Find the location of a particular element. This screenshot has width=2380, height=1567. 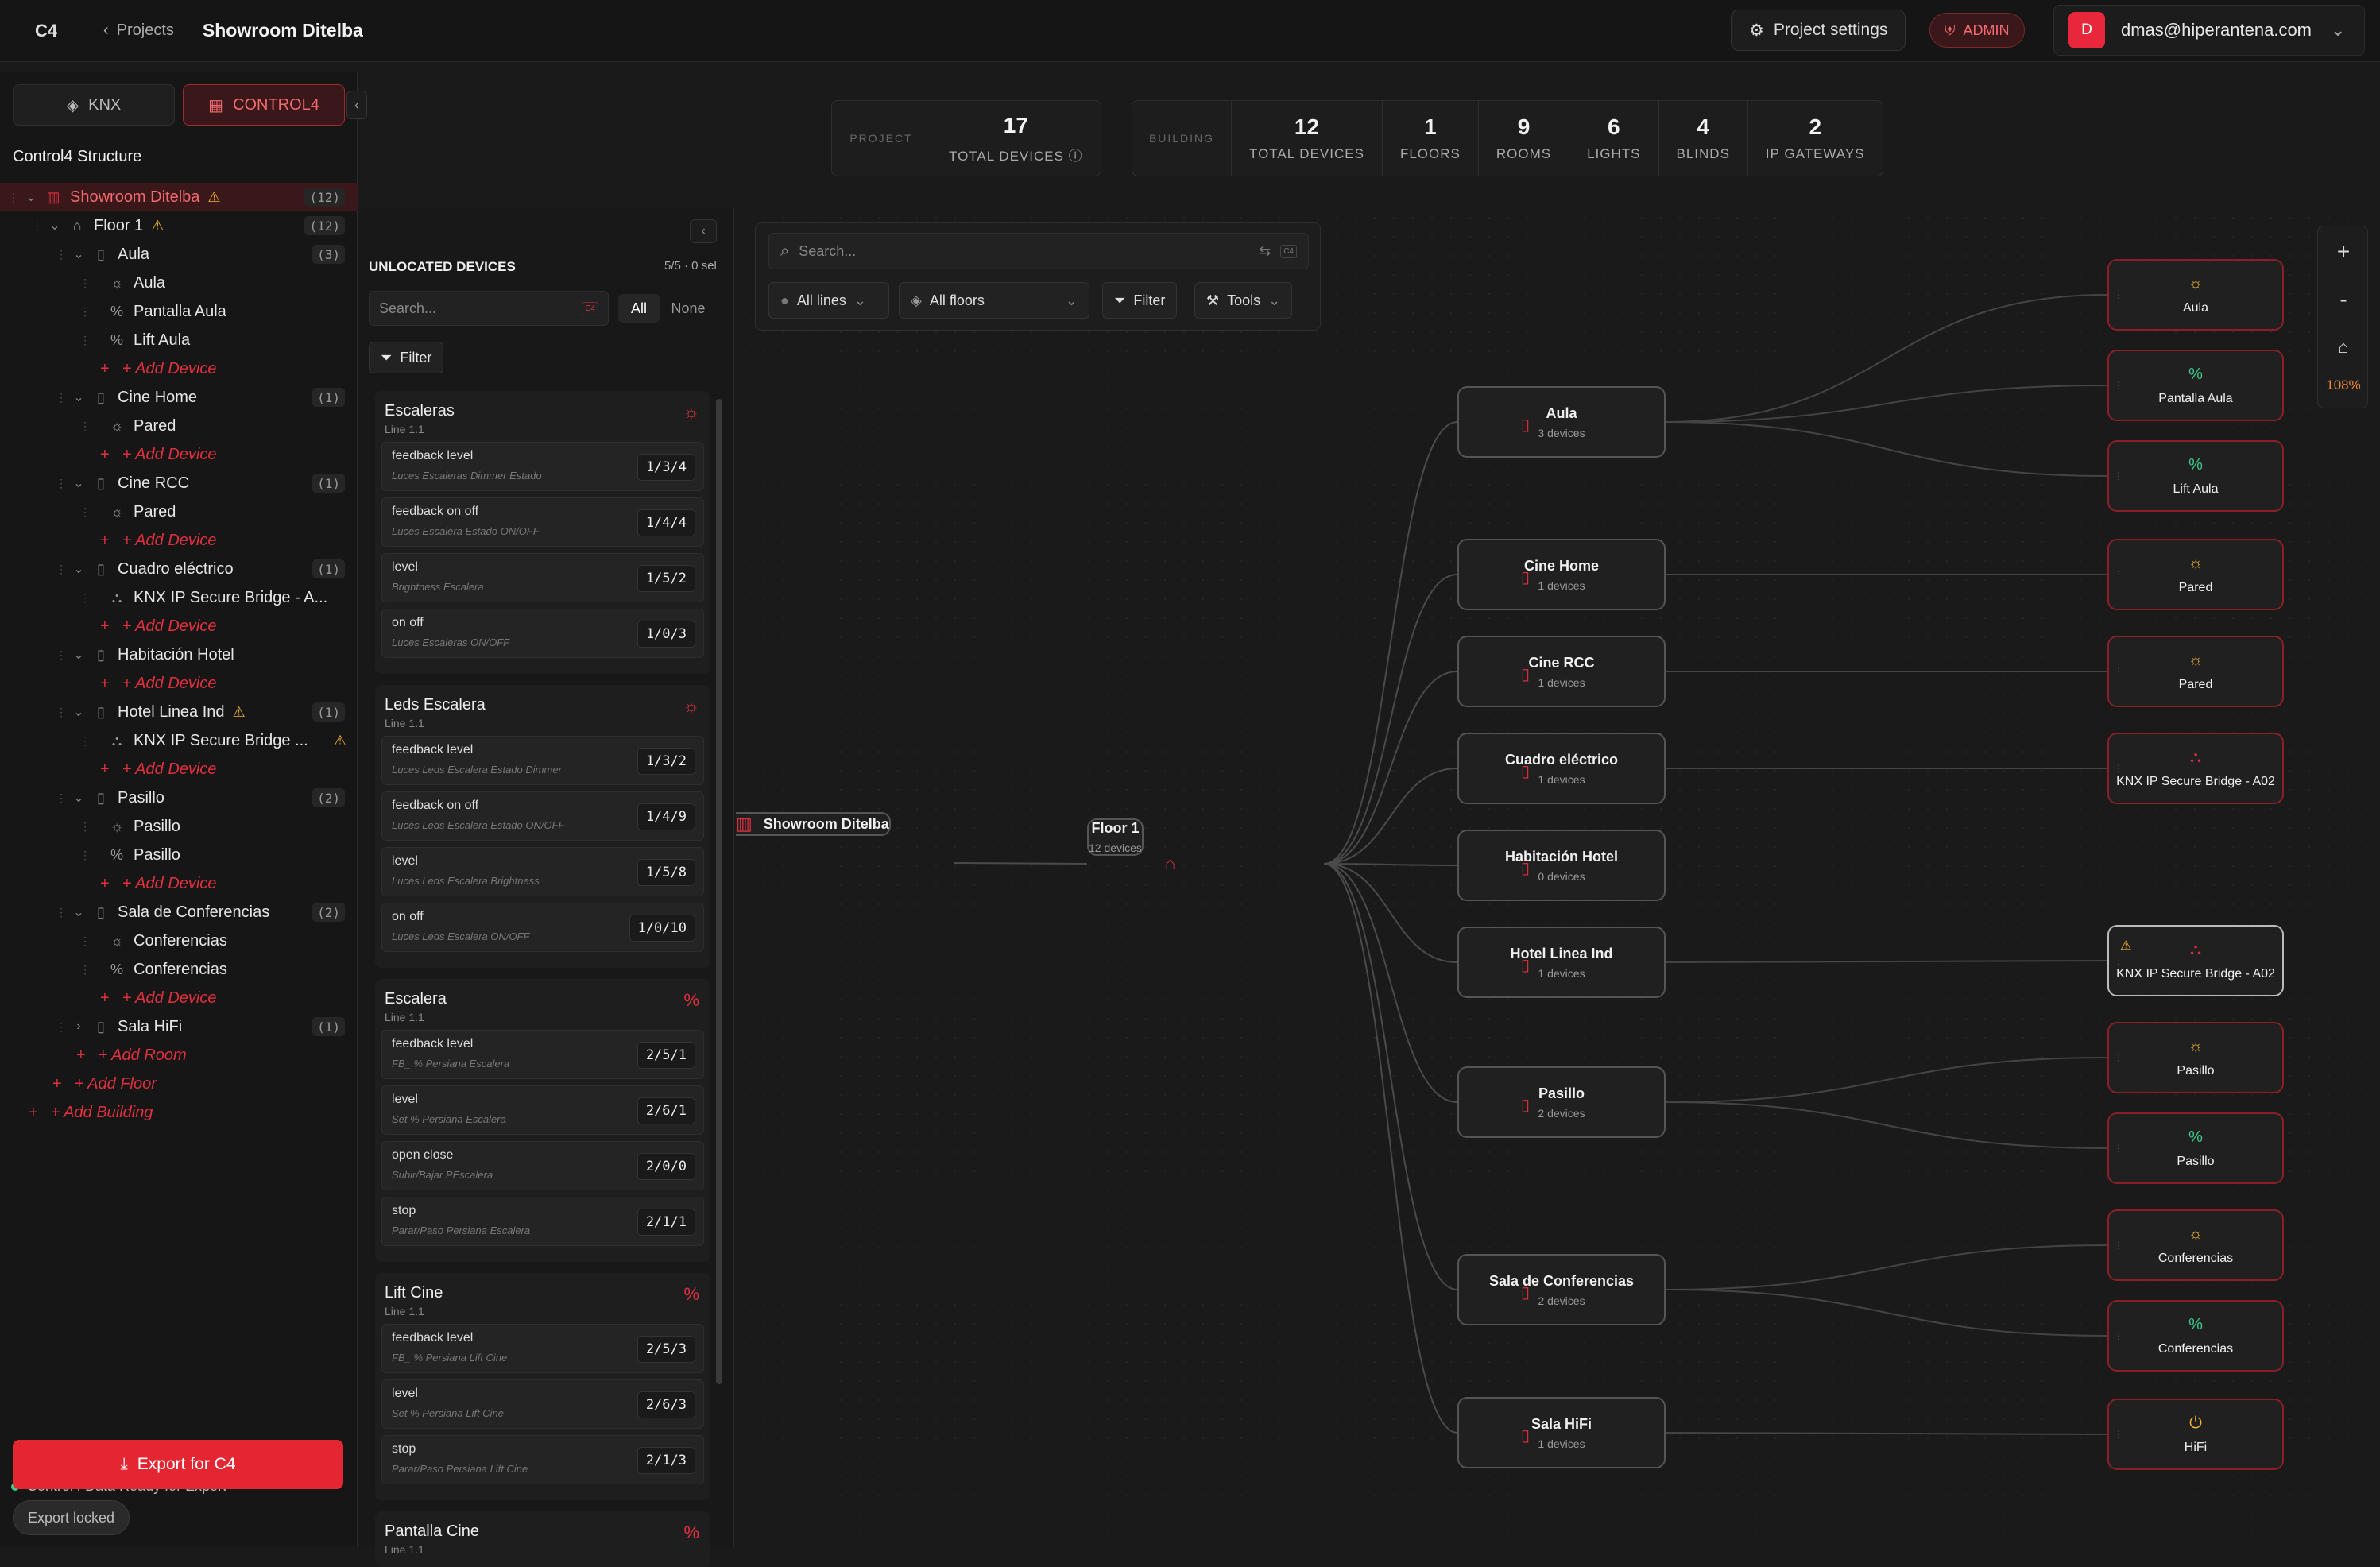

fit-view-button: ⌂ is located at coordinates (2343, 347).